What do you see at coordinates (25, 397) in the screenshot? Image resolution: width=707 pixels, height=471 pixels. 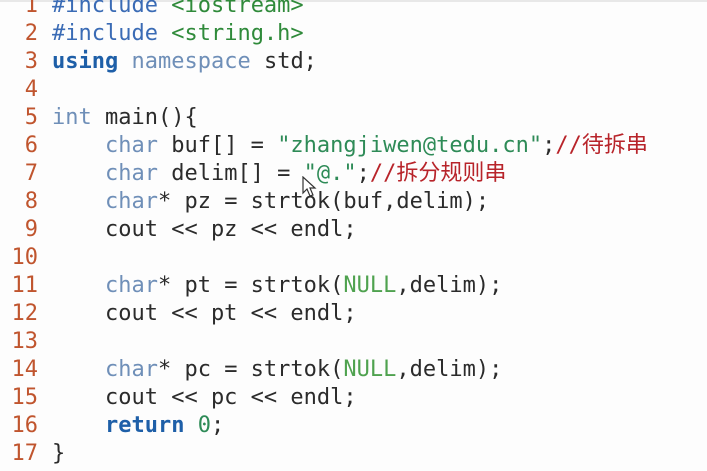 I see `line-number: 15` at bounding box center [25, 397].